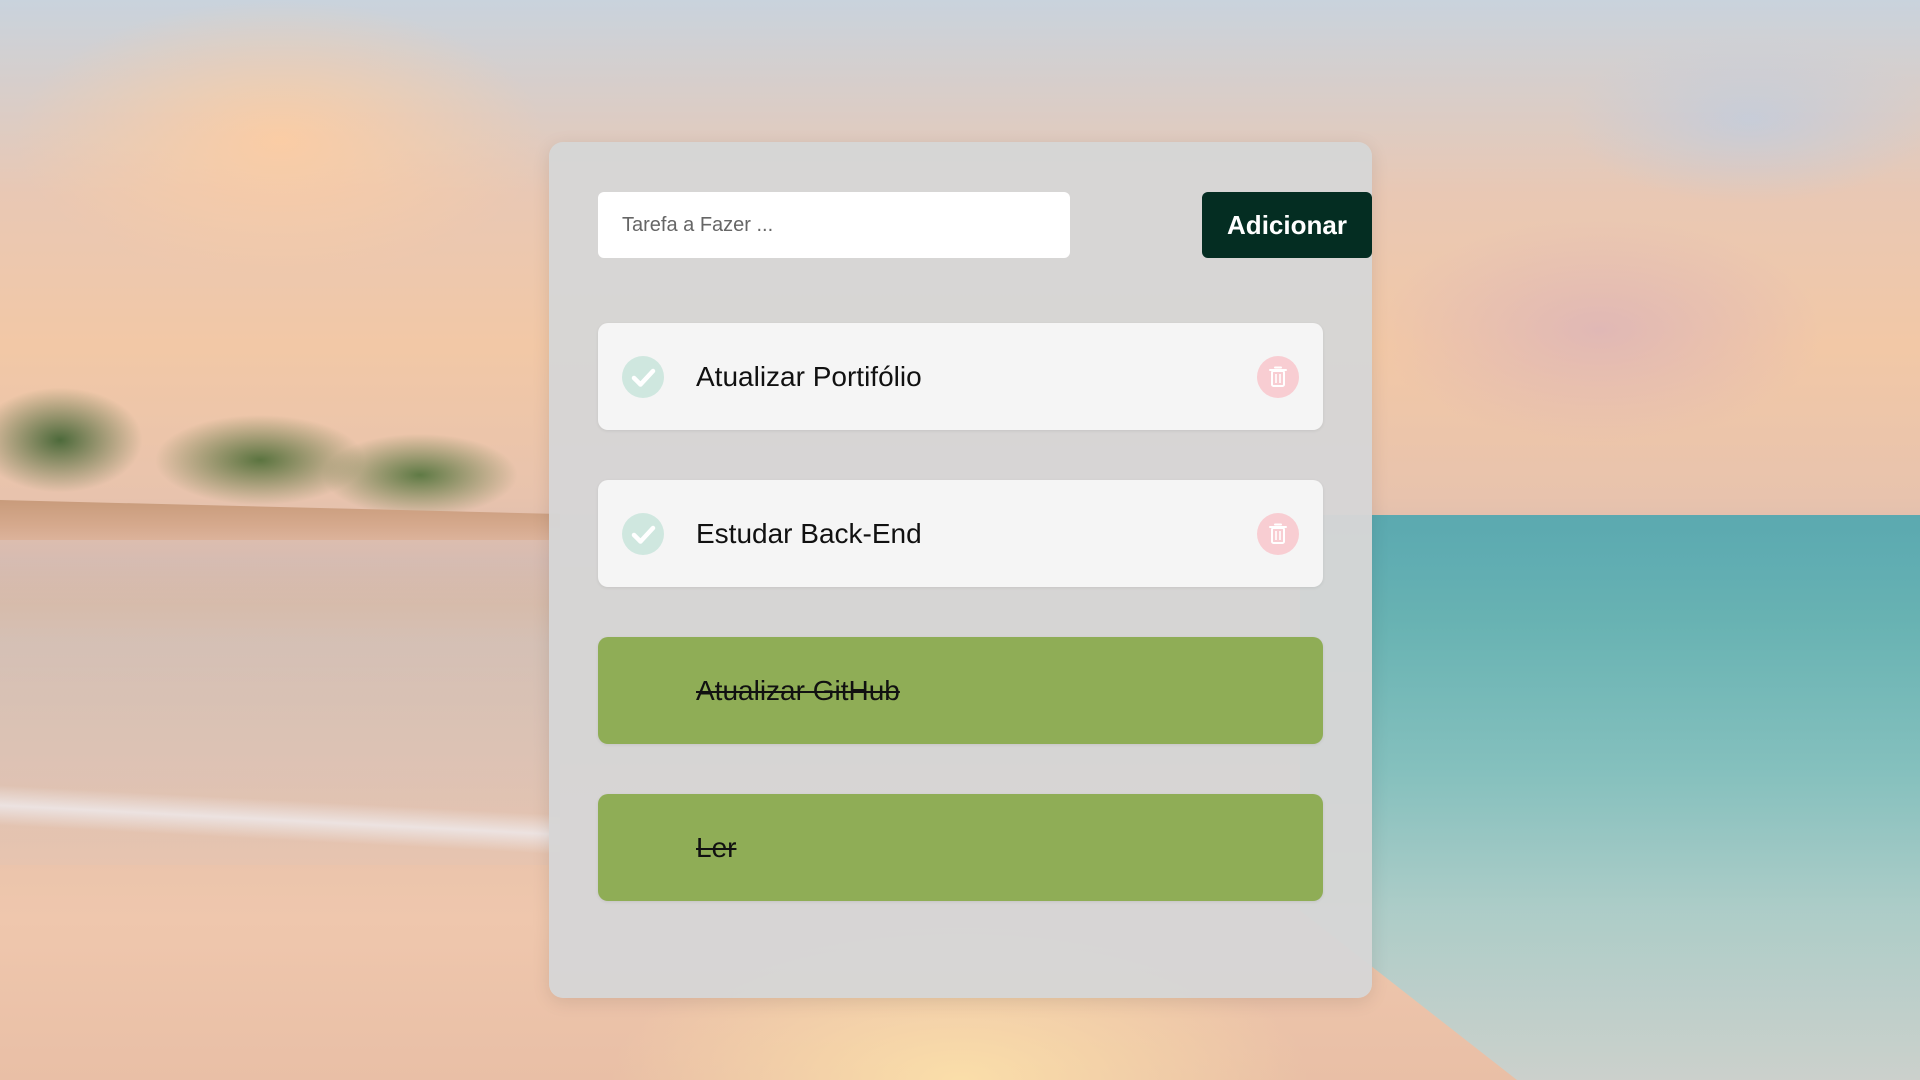 This screenshot has width=1920, height=1080. I want to click on task-text: Ler, so click(716, 847).